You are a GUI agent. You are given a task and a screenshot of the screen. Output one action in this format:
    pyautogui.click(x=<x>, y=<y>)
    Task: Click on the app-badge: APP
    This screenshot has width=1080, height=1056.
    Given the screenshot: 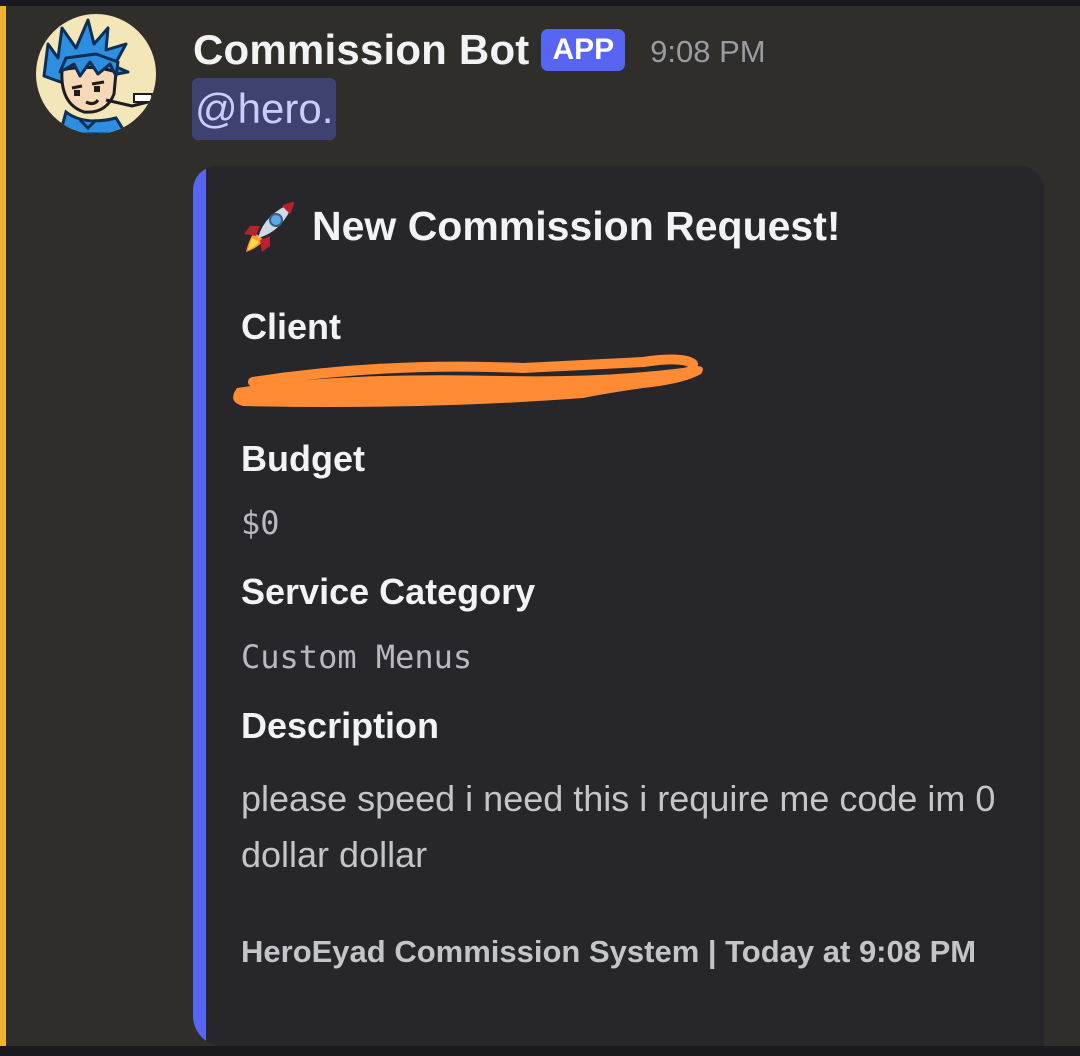 What is the action you would take?
    pyautogui.click(x=583, y=50)
    